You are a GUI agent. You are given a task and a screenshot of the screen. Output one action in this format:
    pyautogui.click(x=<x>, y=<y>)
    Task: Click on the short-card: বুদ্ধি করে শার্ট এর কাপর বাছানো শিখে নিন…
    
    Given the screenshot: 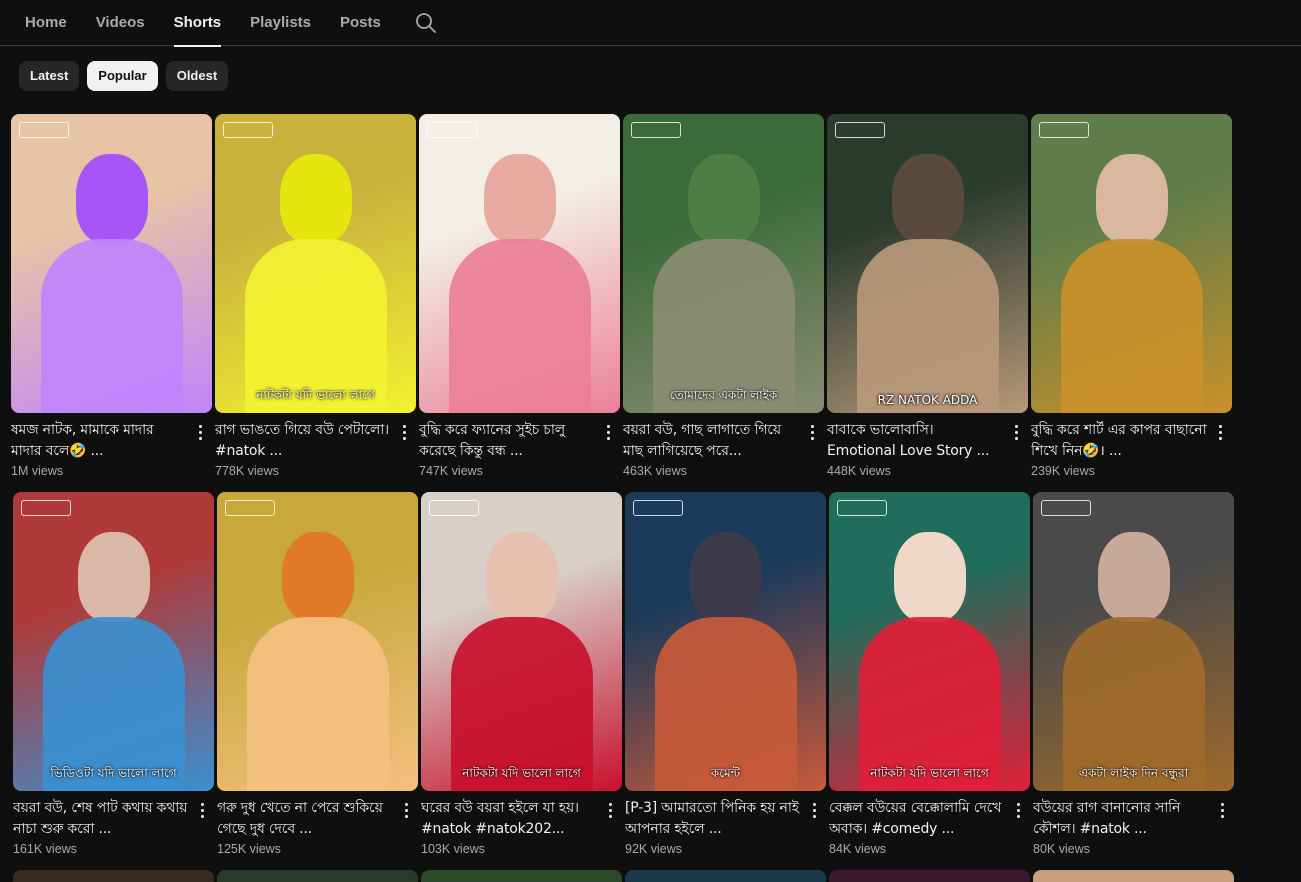 What is the action you would take?
    pyautogui.click(x=1131, y=296)
    